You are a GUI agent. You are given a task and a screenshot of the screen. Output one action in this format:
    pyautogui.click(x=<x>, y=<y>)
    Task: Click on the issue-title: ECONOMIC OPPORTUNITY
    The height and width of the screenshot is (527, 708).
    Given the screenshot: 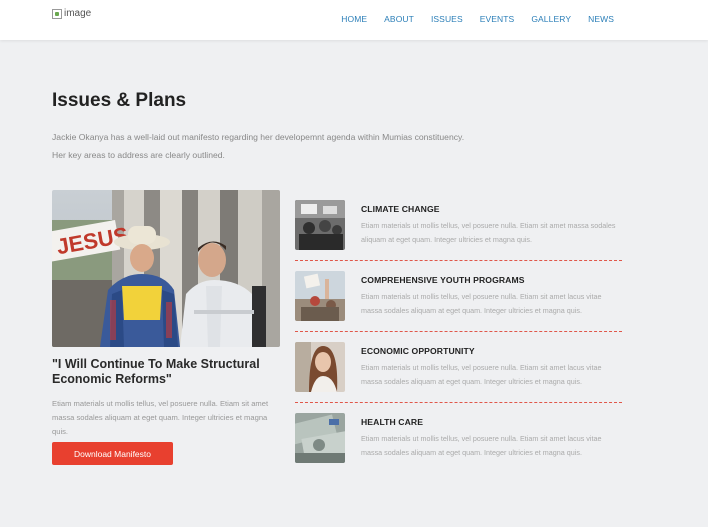 What is the action you would take?
    pyautogui.click(x=418, y=351)
    